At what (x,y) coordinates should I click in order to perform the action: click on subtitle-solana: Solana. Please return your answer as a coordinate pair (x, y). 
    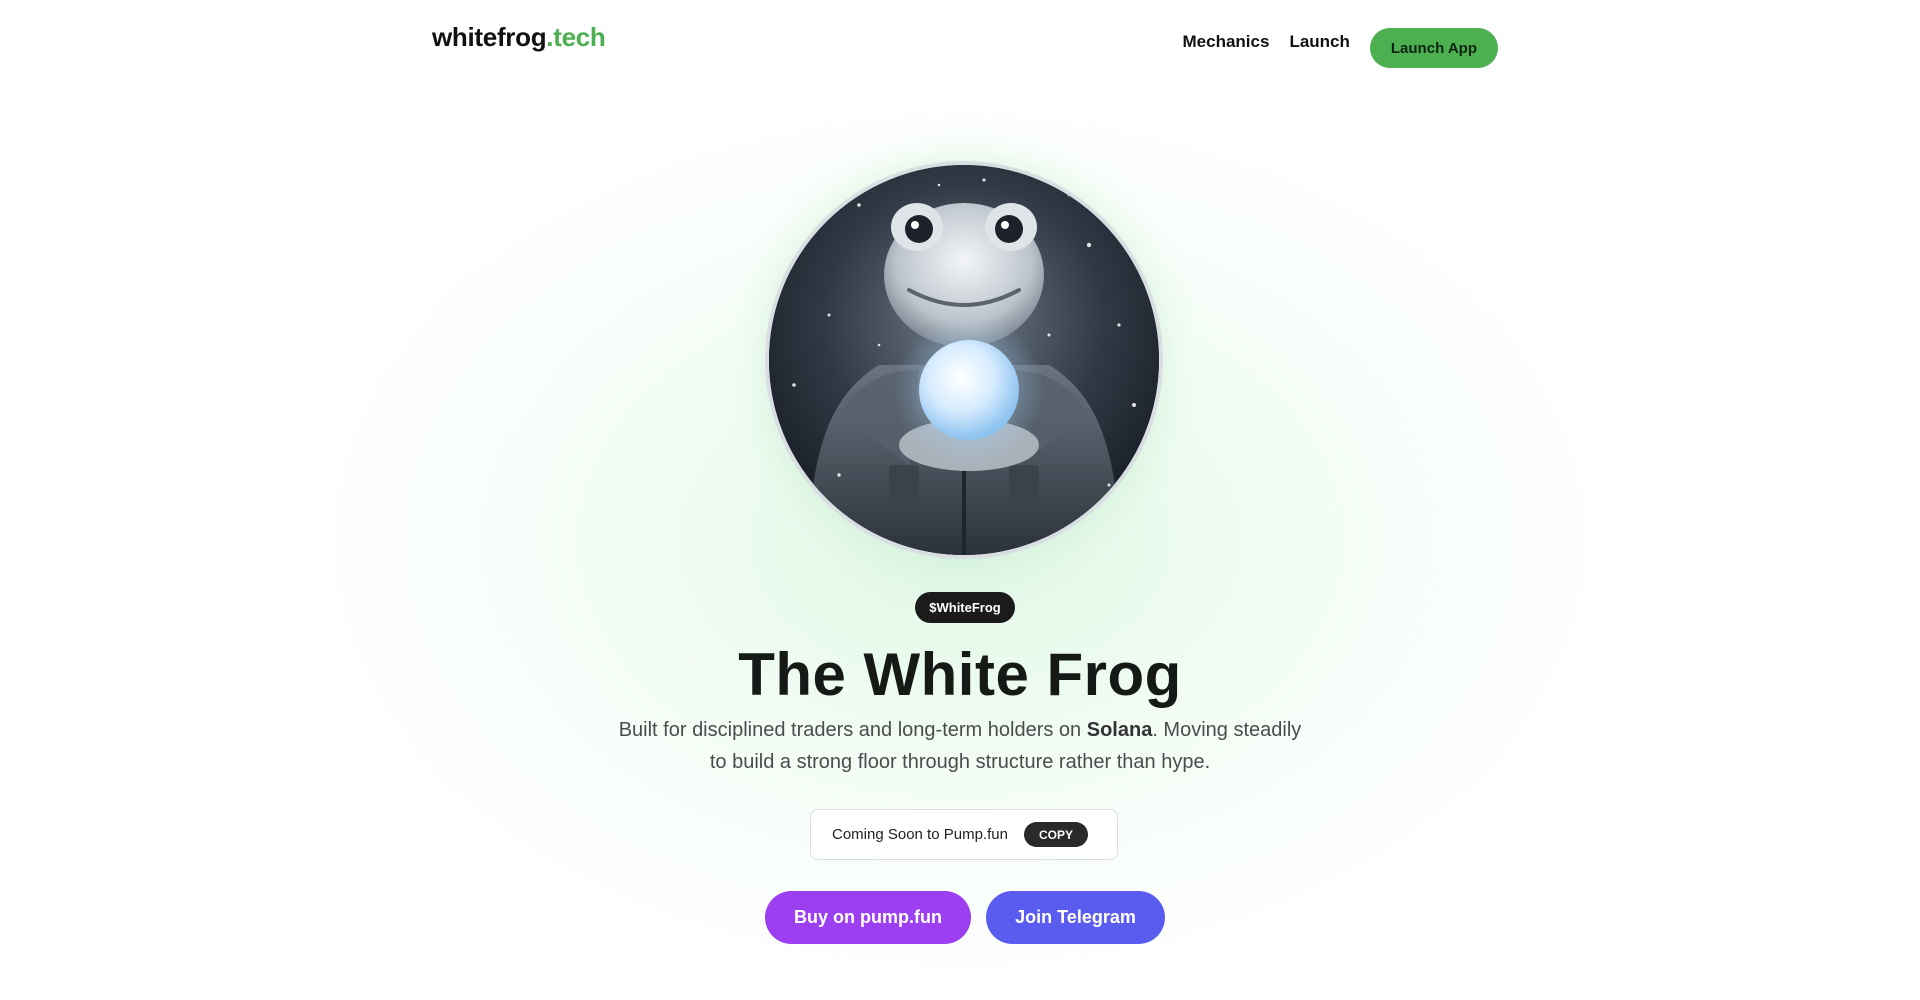
    Looking at the image, I should click on (1119, 730).